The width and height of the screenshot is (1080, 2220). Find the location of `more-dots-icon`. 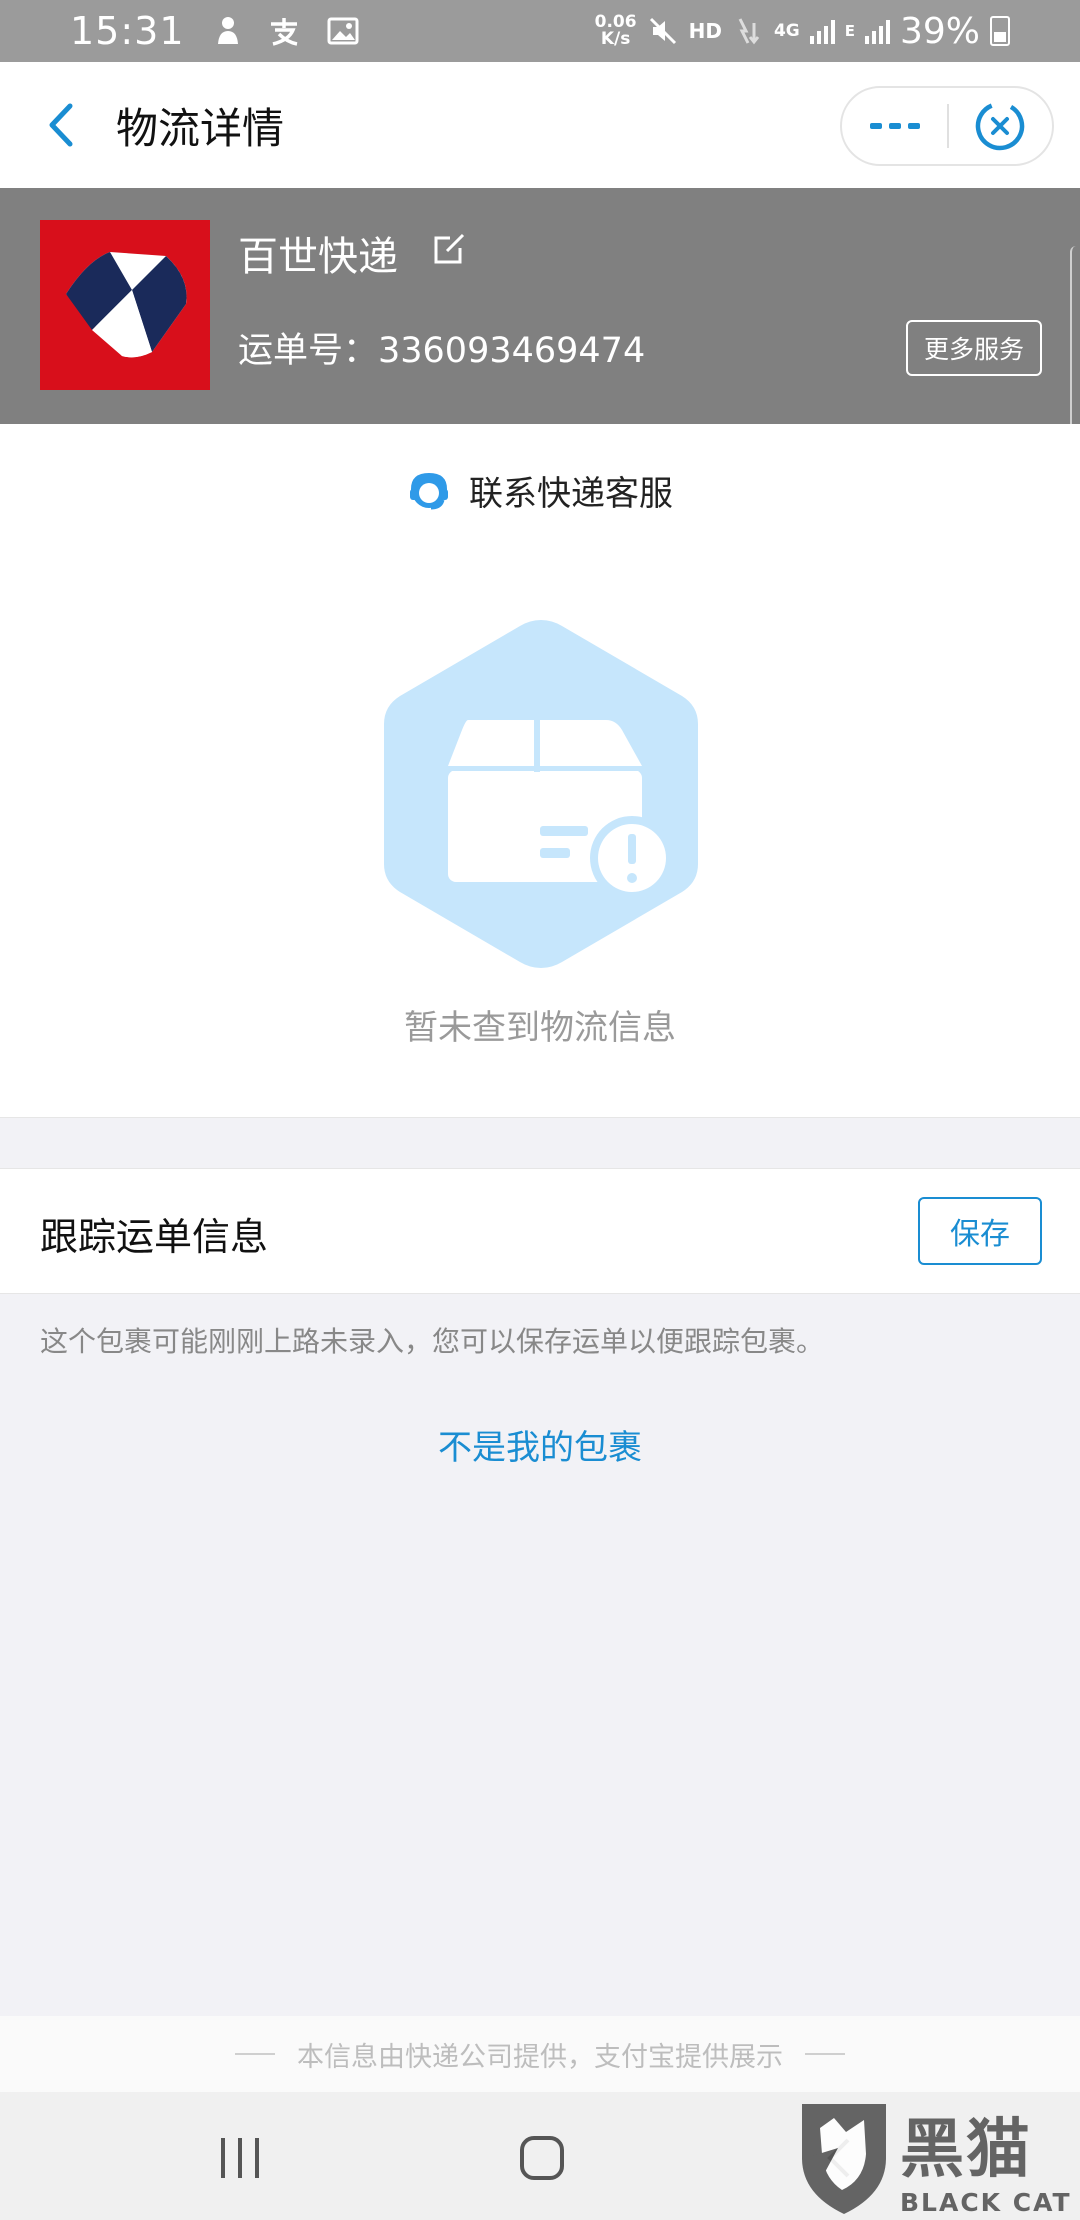

more-dots-icon is located at coordinates (894, 126).